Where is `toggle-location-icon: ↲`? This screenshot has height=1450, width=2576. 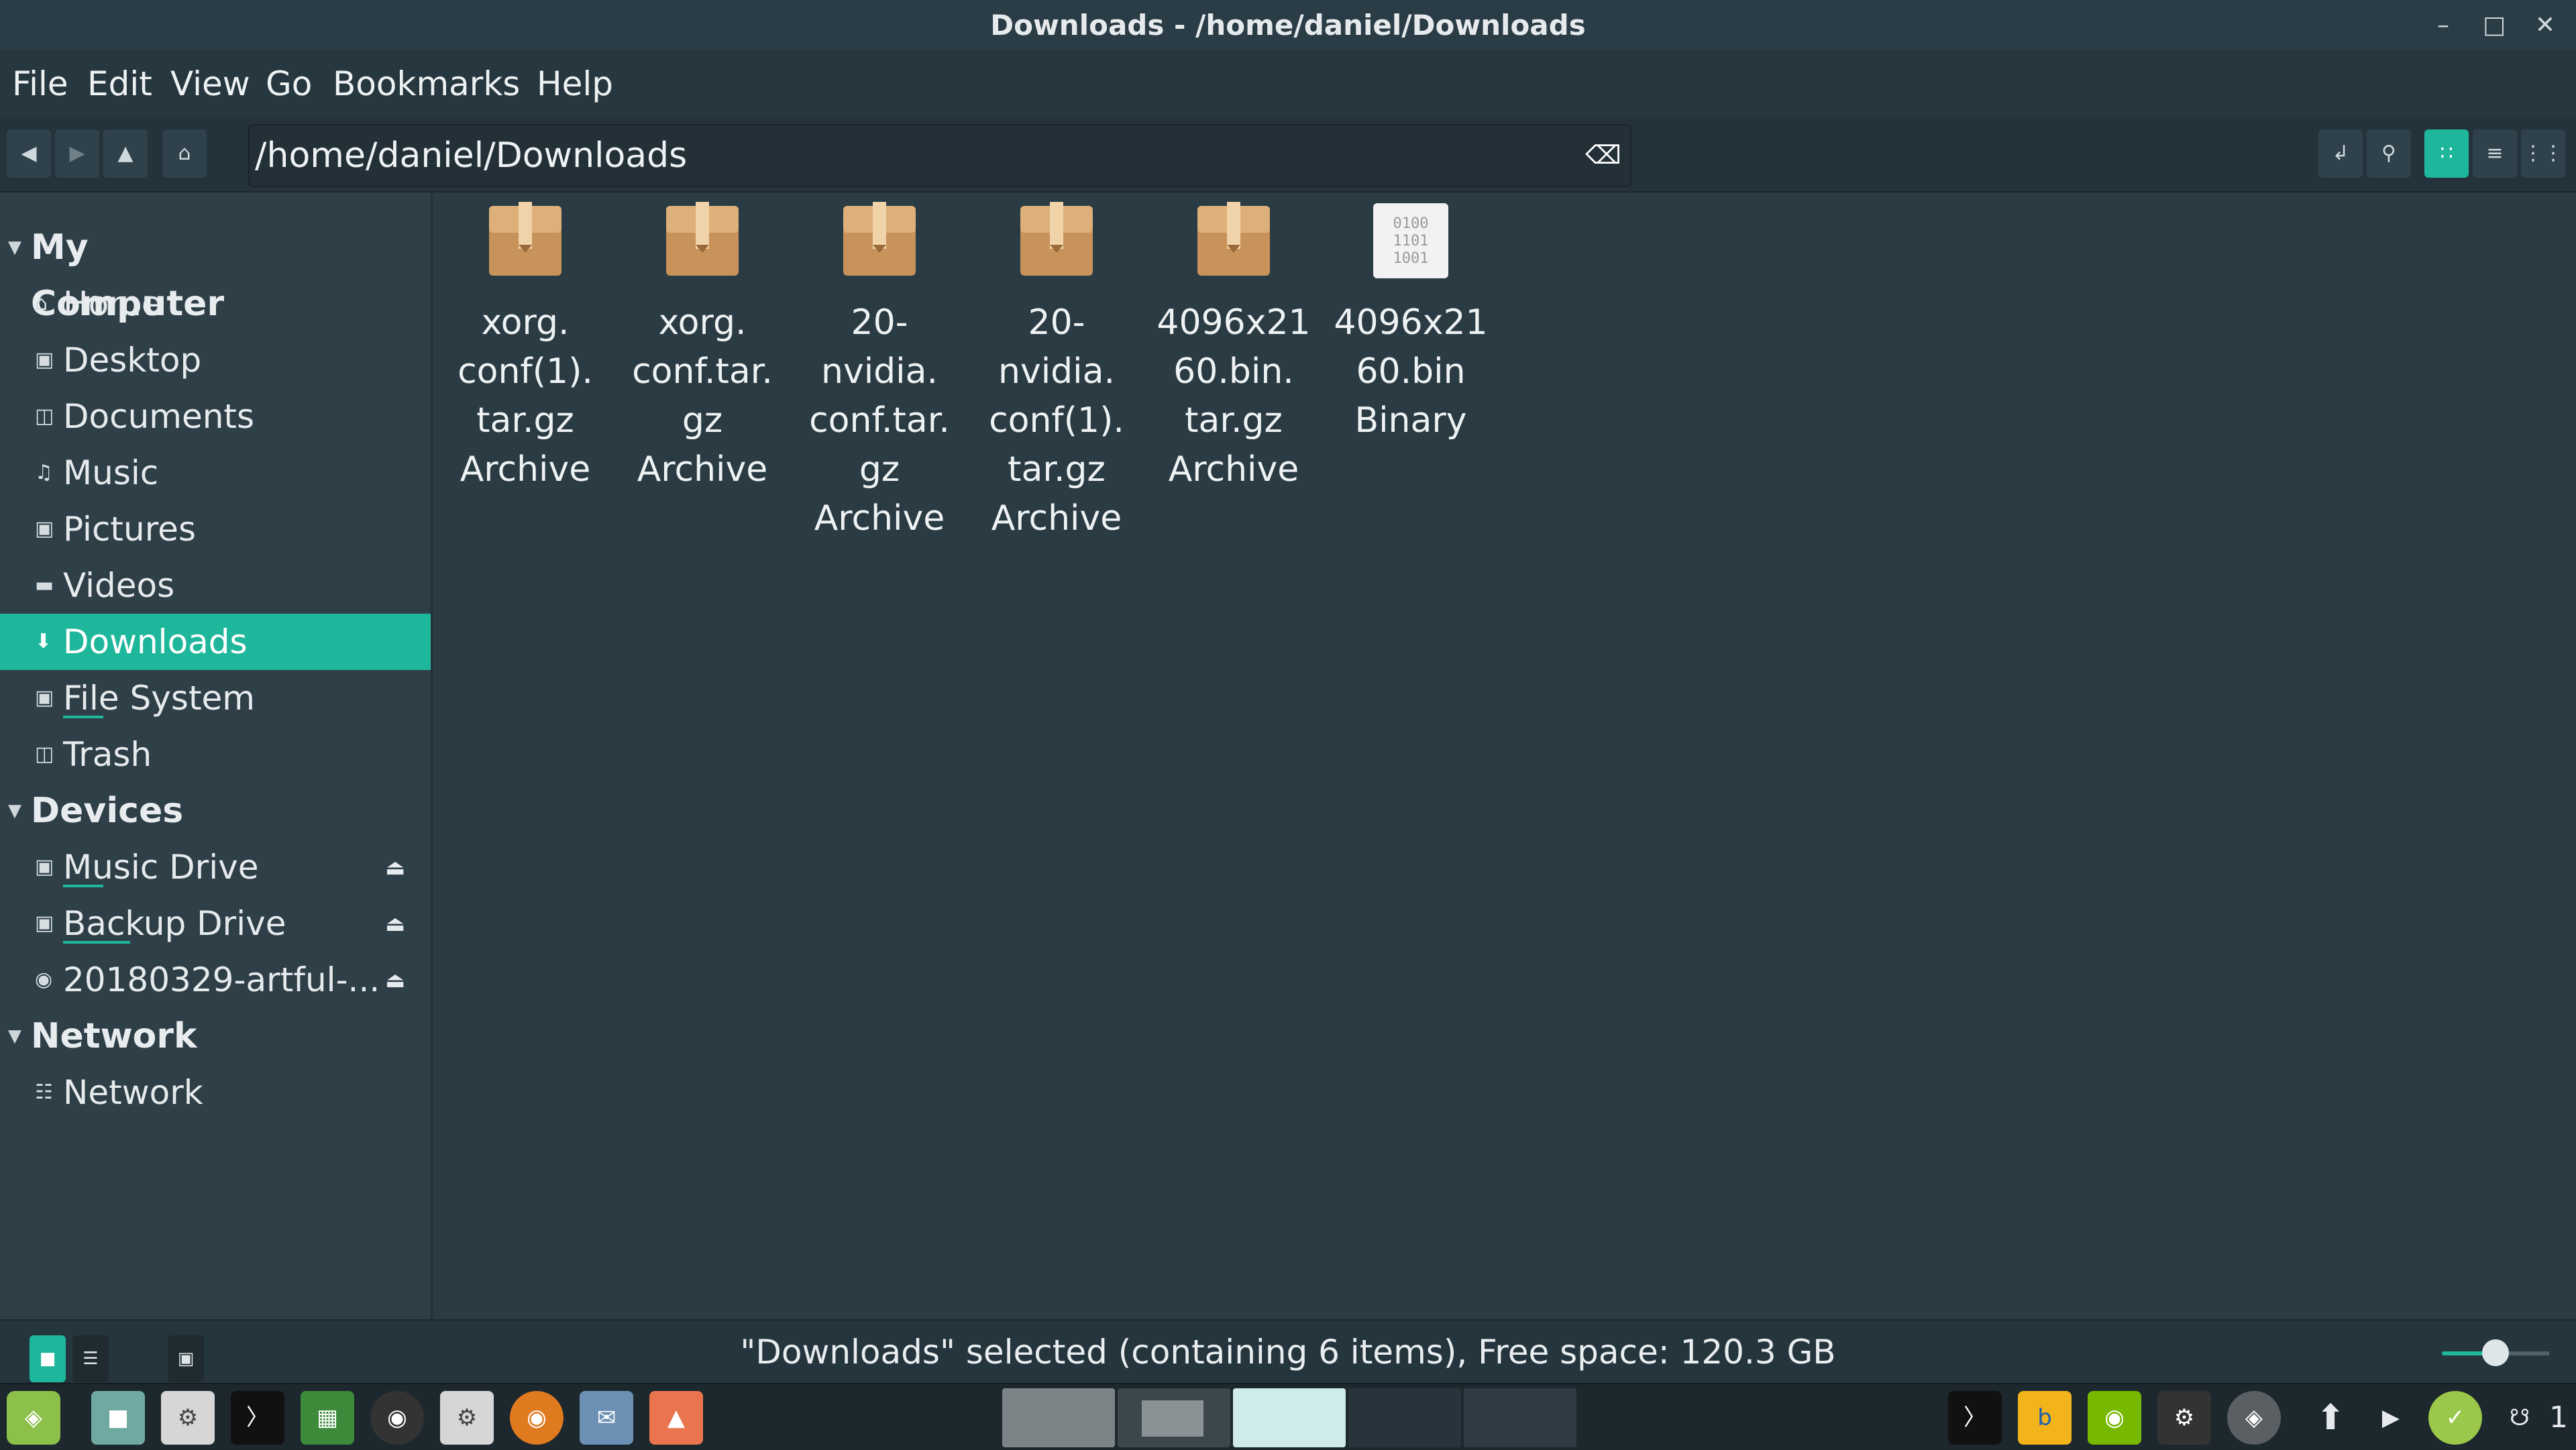
toggle-location-icon: ↲ is located at coordinates (2340, 153).